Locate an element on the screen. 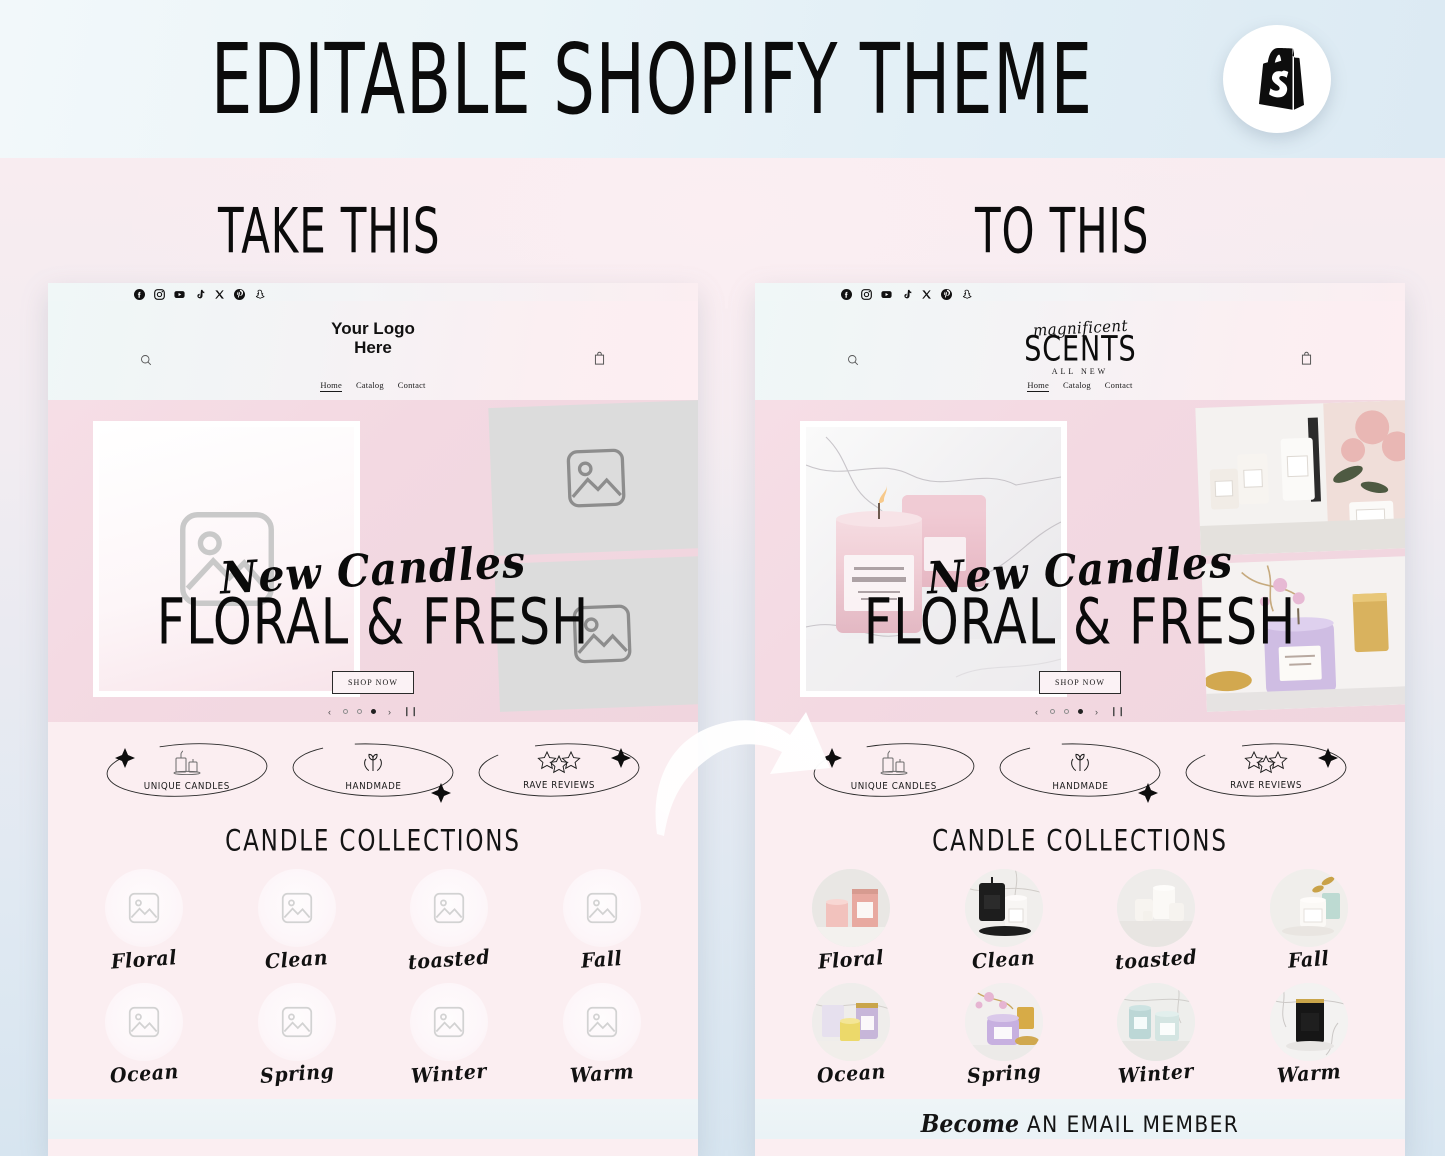 This screenshot has height=1156, width=1445. badges-row-after: UNIQUE CANDLES HANDMADE RAVE REVIEWS is located at coordinates (1080, 770).